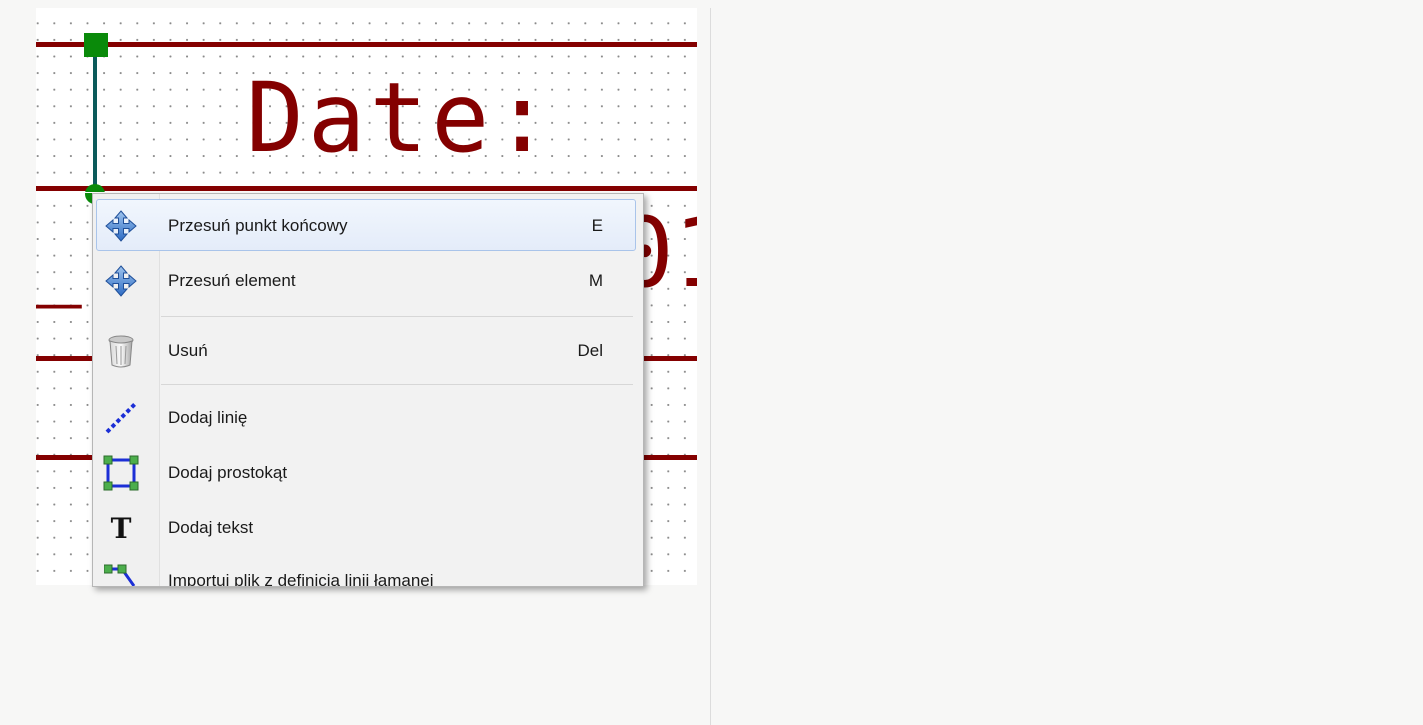  What do you see at coordinates (301, 579) in the screenshot?
I see `menu-item-label: Importuj plik z definicją linii łamanej` at bounding box center [301, 579].